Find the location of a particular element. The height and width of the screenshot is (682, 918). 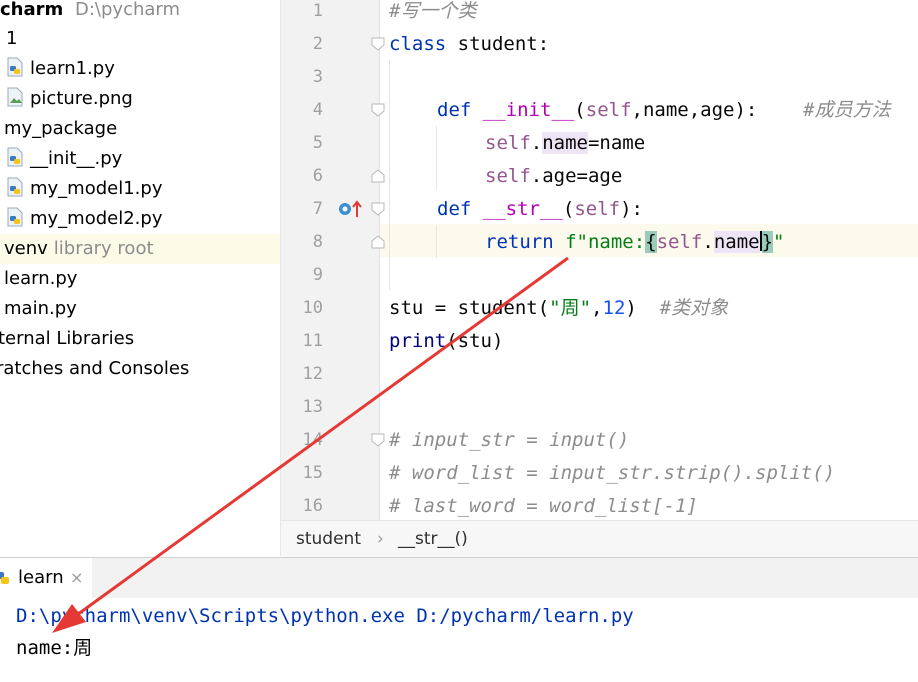

tree-item-my-model2: my_model2.py is located at coordinates (143, 219).